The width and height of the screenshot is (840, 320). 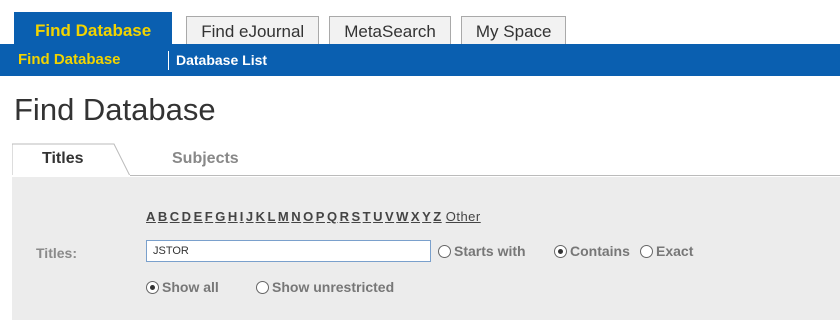 What do you see at coordinates (175, 216) in the screenshot?
I see `alpha-link-c: C` at bounding box center [175, 216].